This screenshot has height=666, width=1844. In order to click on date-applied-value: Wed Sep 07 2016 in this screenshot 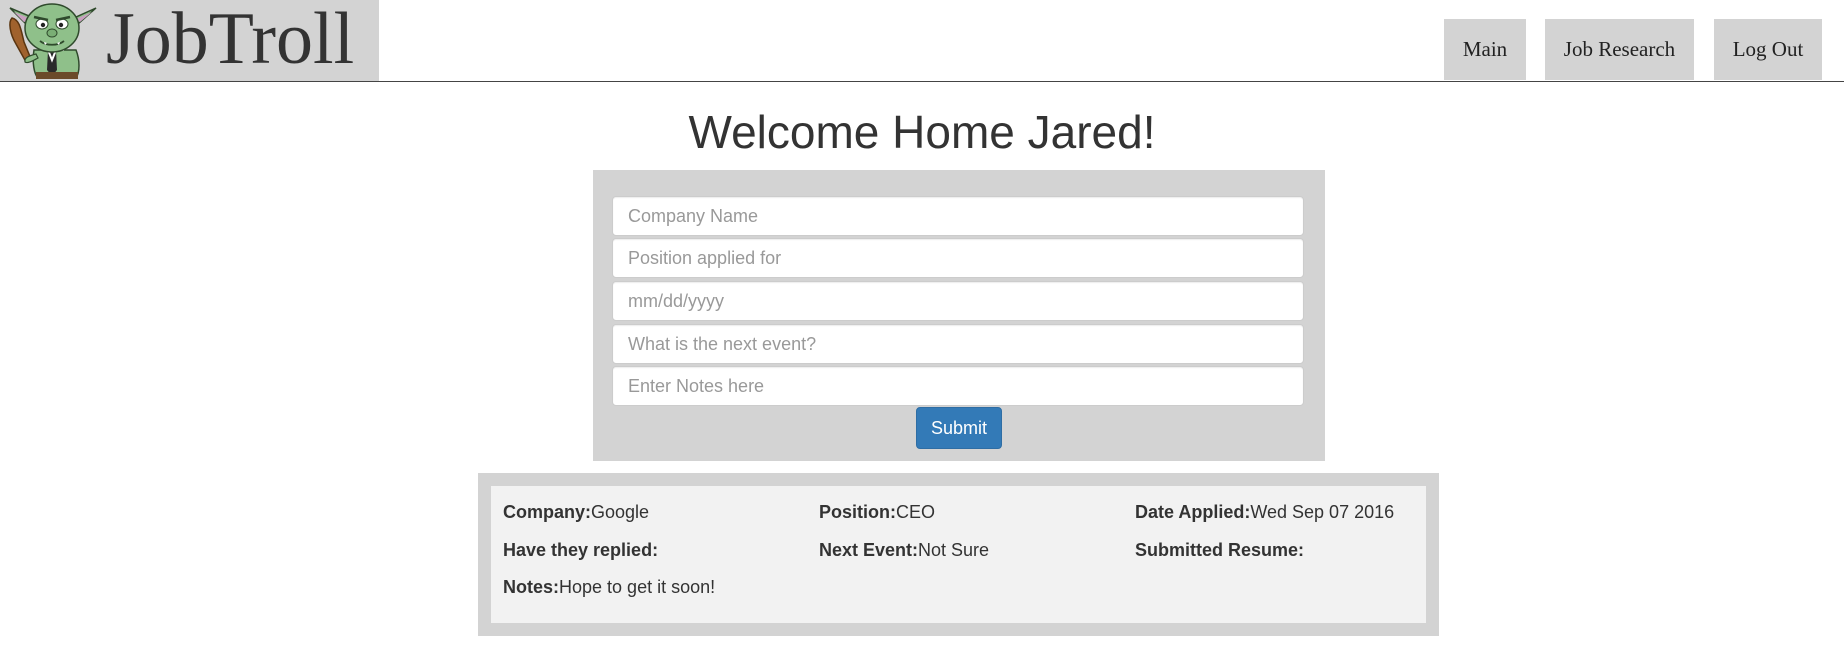, I will do `click(1322, 512)`.